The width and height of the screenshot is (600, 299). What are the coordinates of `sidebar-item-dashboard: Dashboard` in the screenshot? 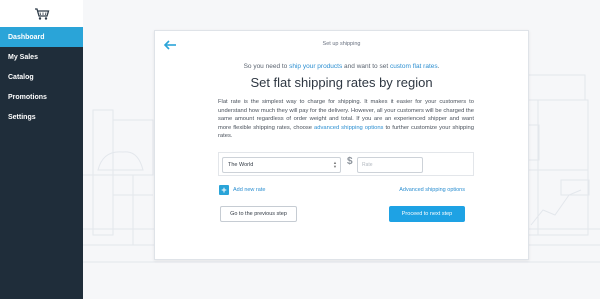 It's located at (41, 37).